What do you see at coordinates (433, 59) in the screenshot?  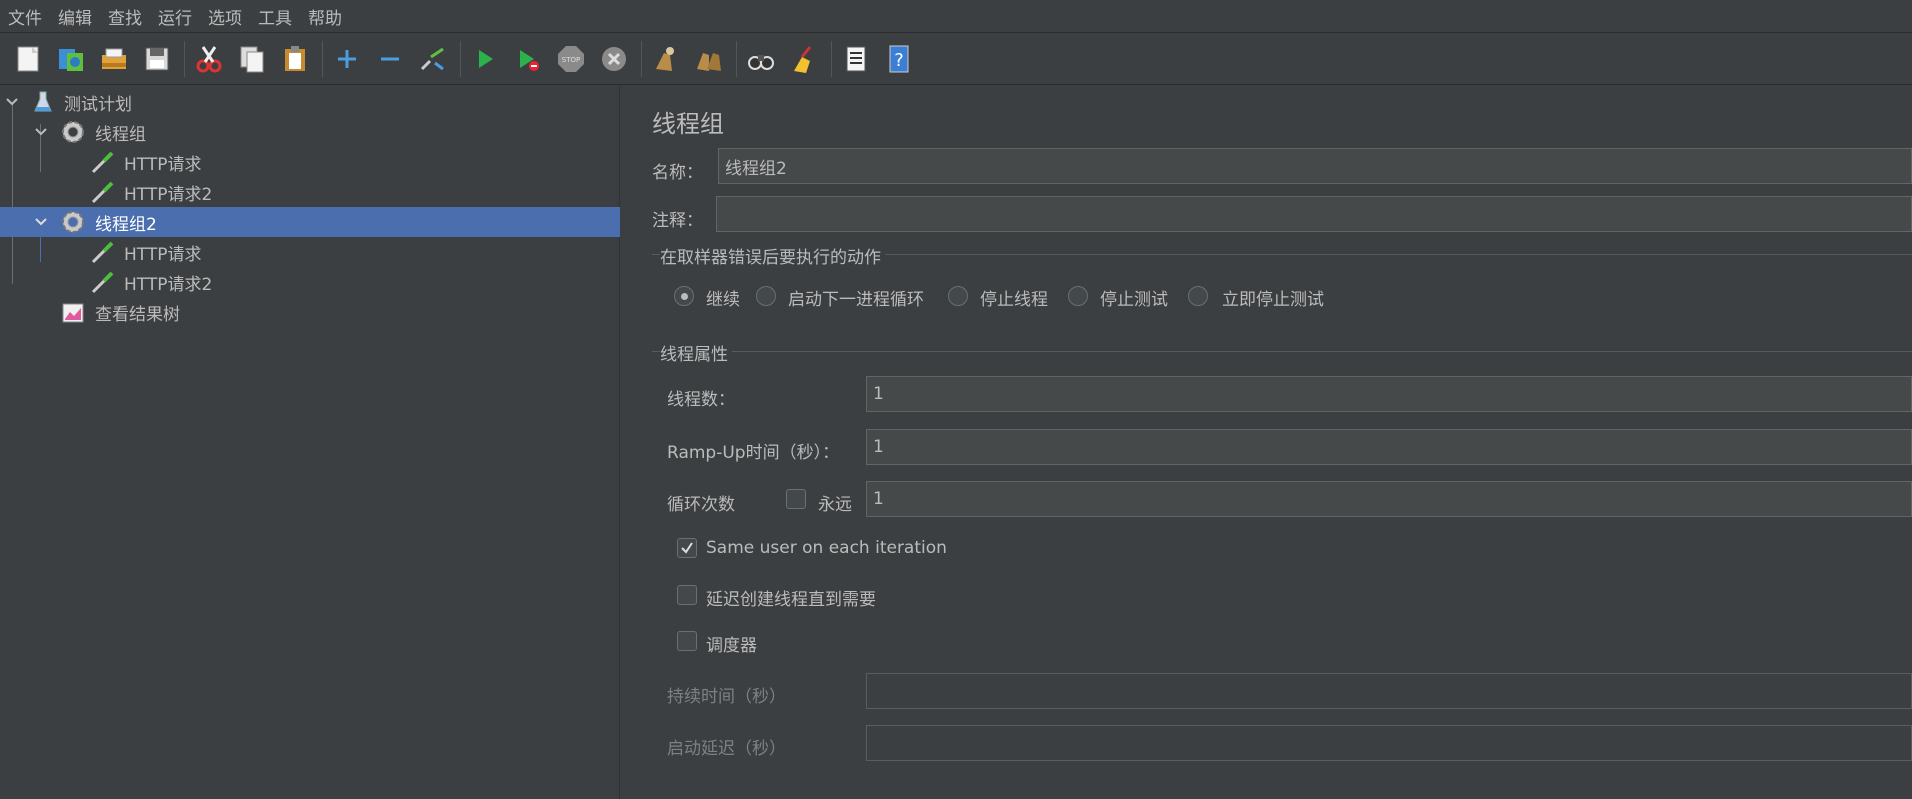 I see `toggle-icon` at bounding box center [433, 59].